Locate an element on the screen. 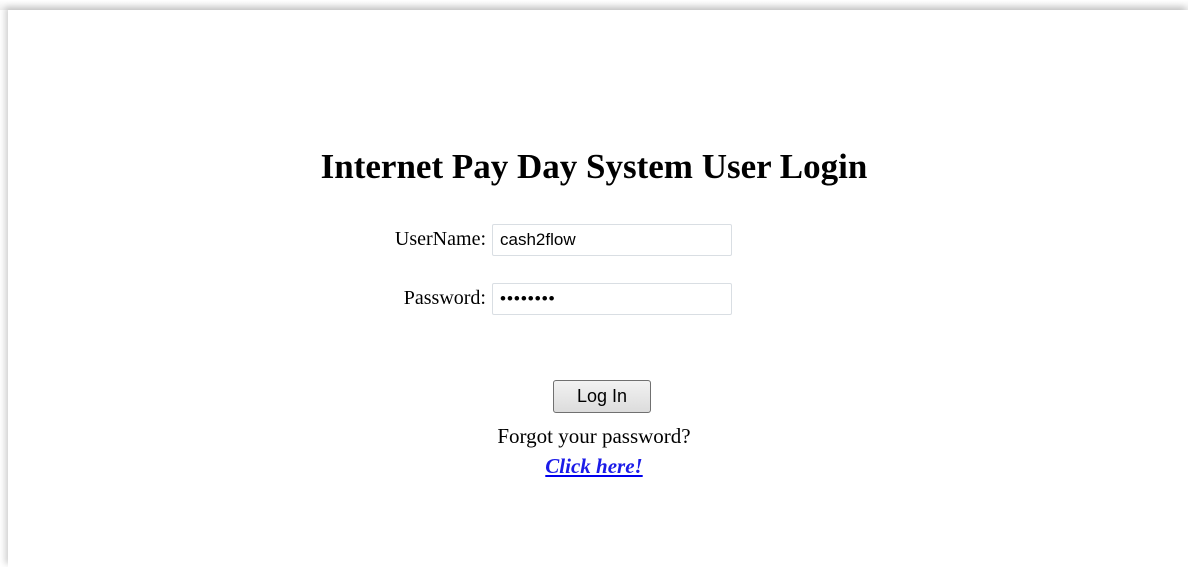 The image size is (1188, 567). click-here-link: Click here! is located at coordinates (593, 466).